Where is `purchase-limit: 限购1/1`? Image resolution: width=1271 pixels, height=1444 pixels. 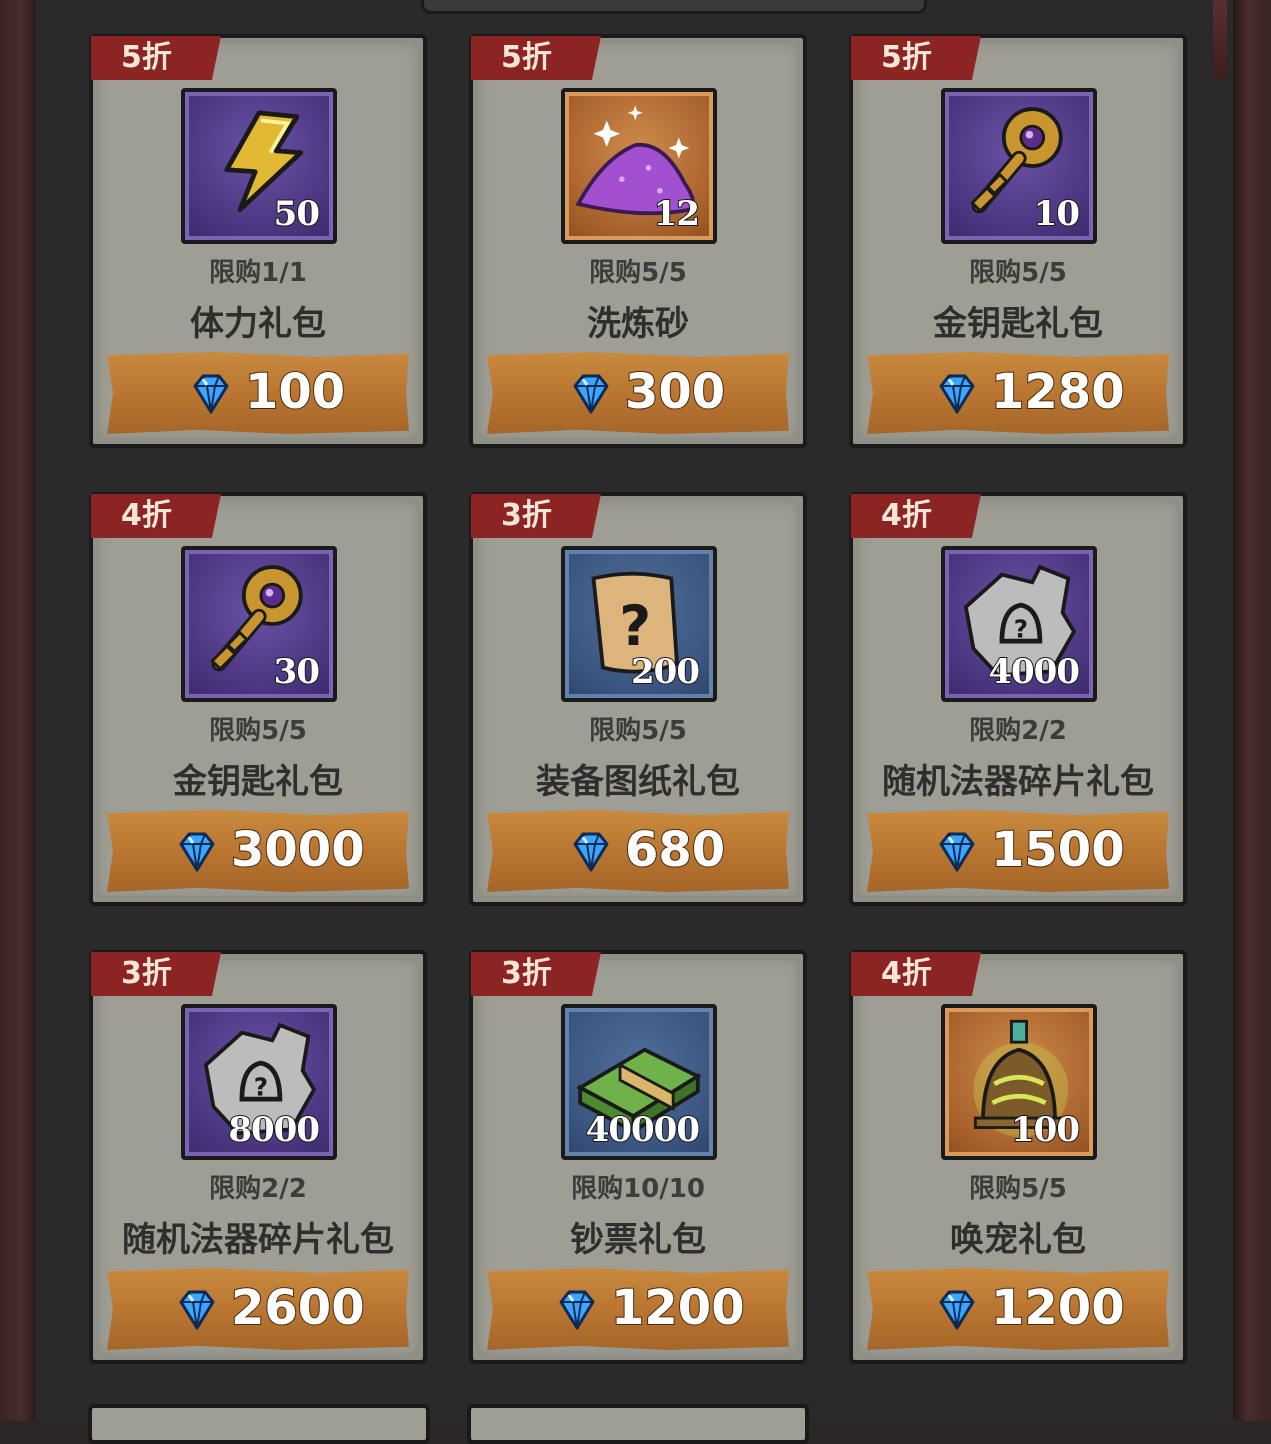 purchase-limit: 限购1/1 is located at coordinates (258, 273).